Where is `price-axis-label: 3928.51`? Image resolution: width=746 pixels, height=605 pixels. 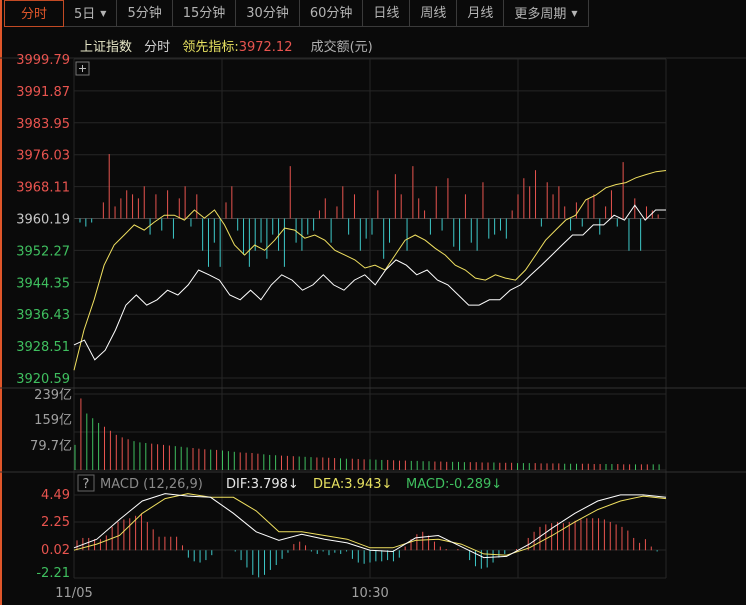
price-axis-label: 3928.51 is located at coordinates (43, 347).